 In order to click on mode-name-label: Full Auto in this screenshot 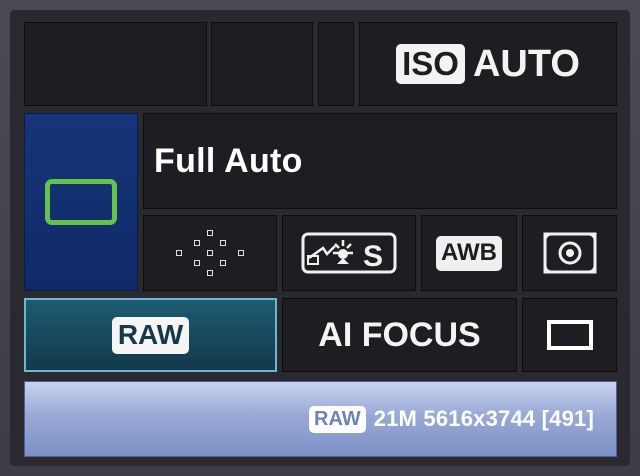, I will do `click(228, 160)`.